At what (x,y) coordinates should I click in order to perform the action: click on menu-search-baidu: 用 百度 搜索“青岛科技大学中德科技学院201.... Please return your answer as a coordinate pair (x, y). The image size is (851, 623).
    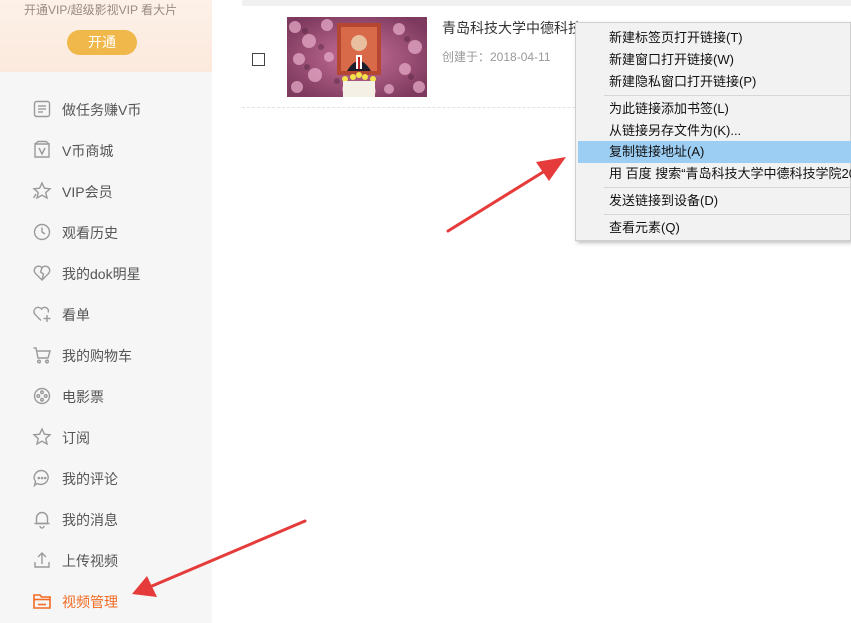
    Looking at the image, I should click on (713, 174).